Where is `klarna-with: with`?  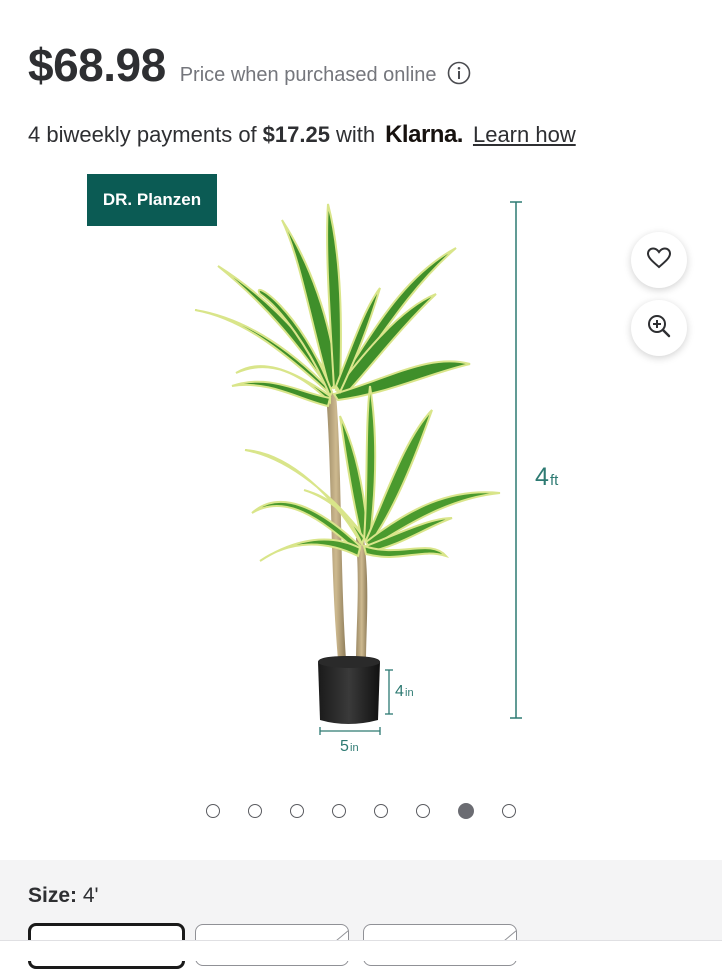
klarna-with: with is located at coordinates (355, 134).